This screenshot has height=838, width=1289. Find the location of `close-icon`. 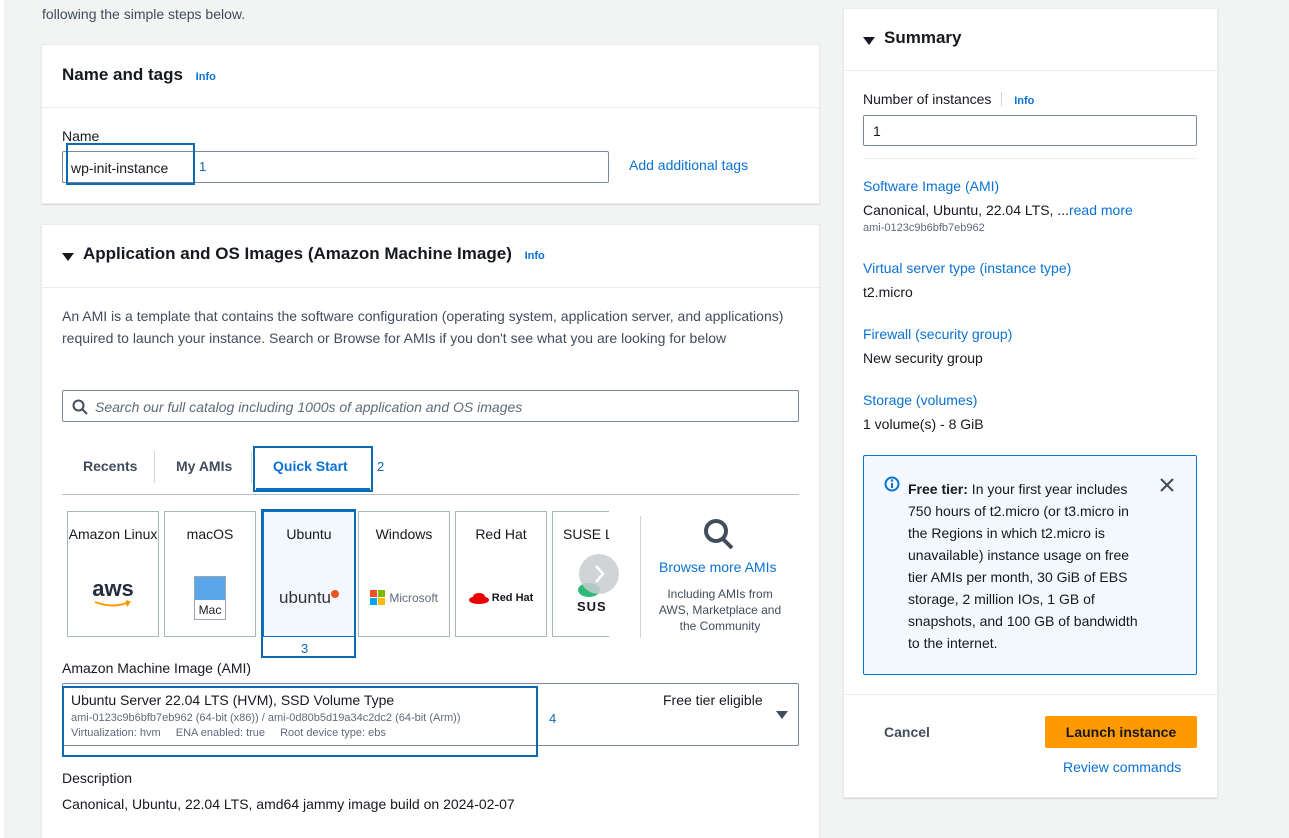

close-icon is located at coordinates (1167, 485).